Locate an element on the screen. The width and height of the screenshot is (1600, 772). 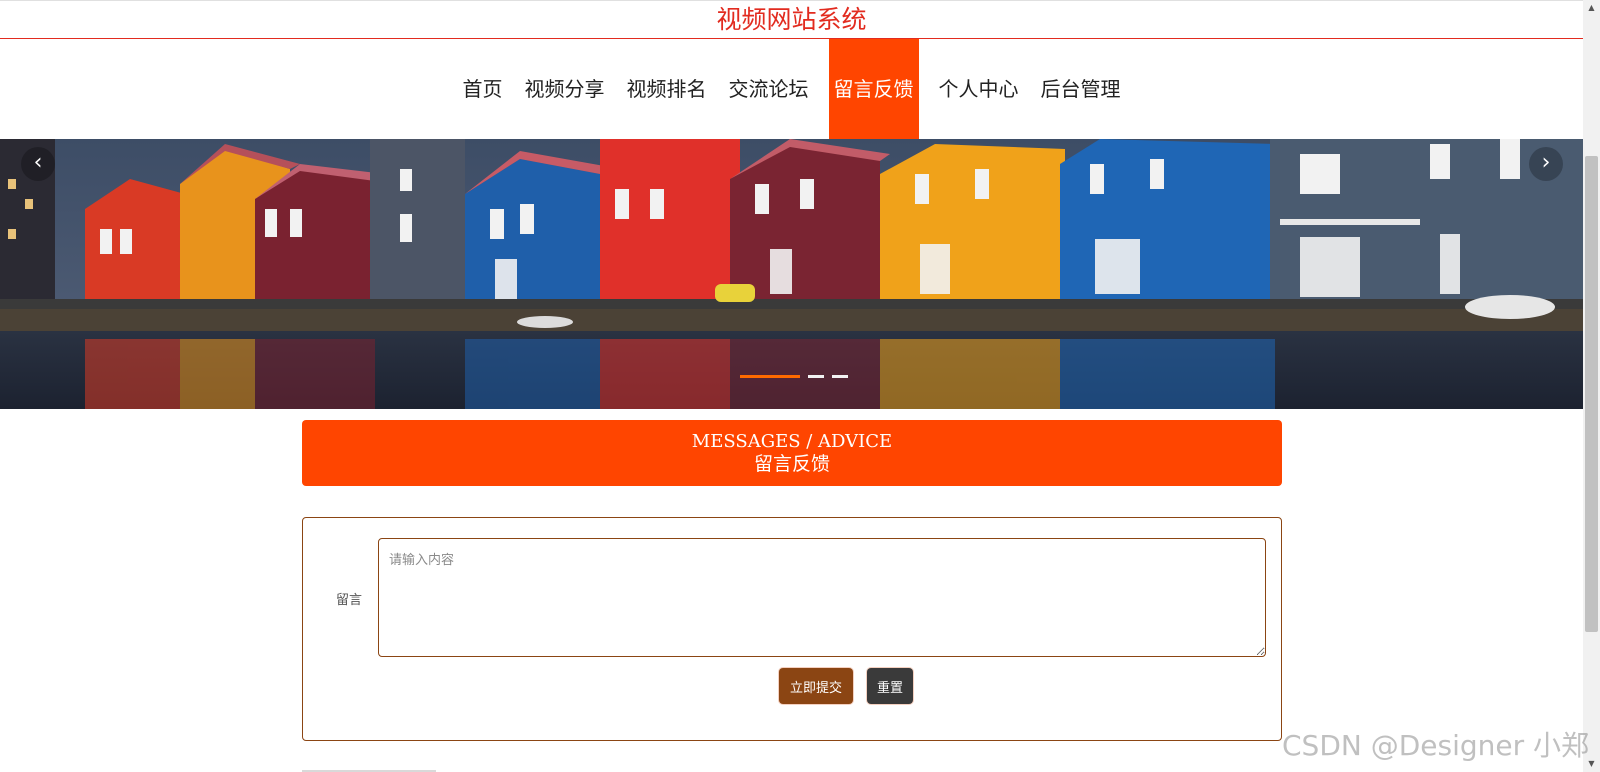
banner-indicators is located at coordinates (794, 376).